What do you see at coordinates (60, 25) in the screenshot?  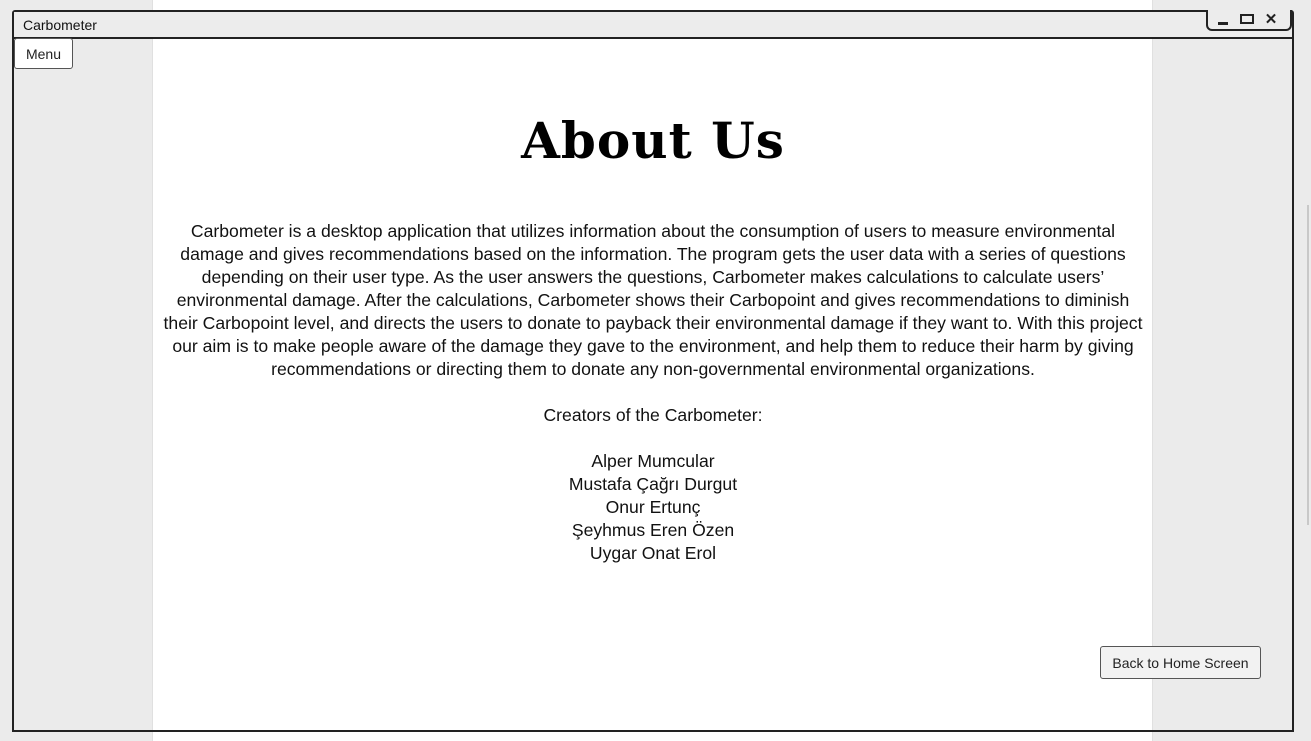 I see `window-title: Carbometer` at bounding box center [60, 25].